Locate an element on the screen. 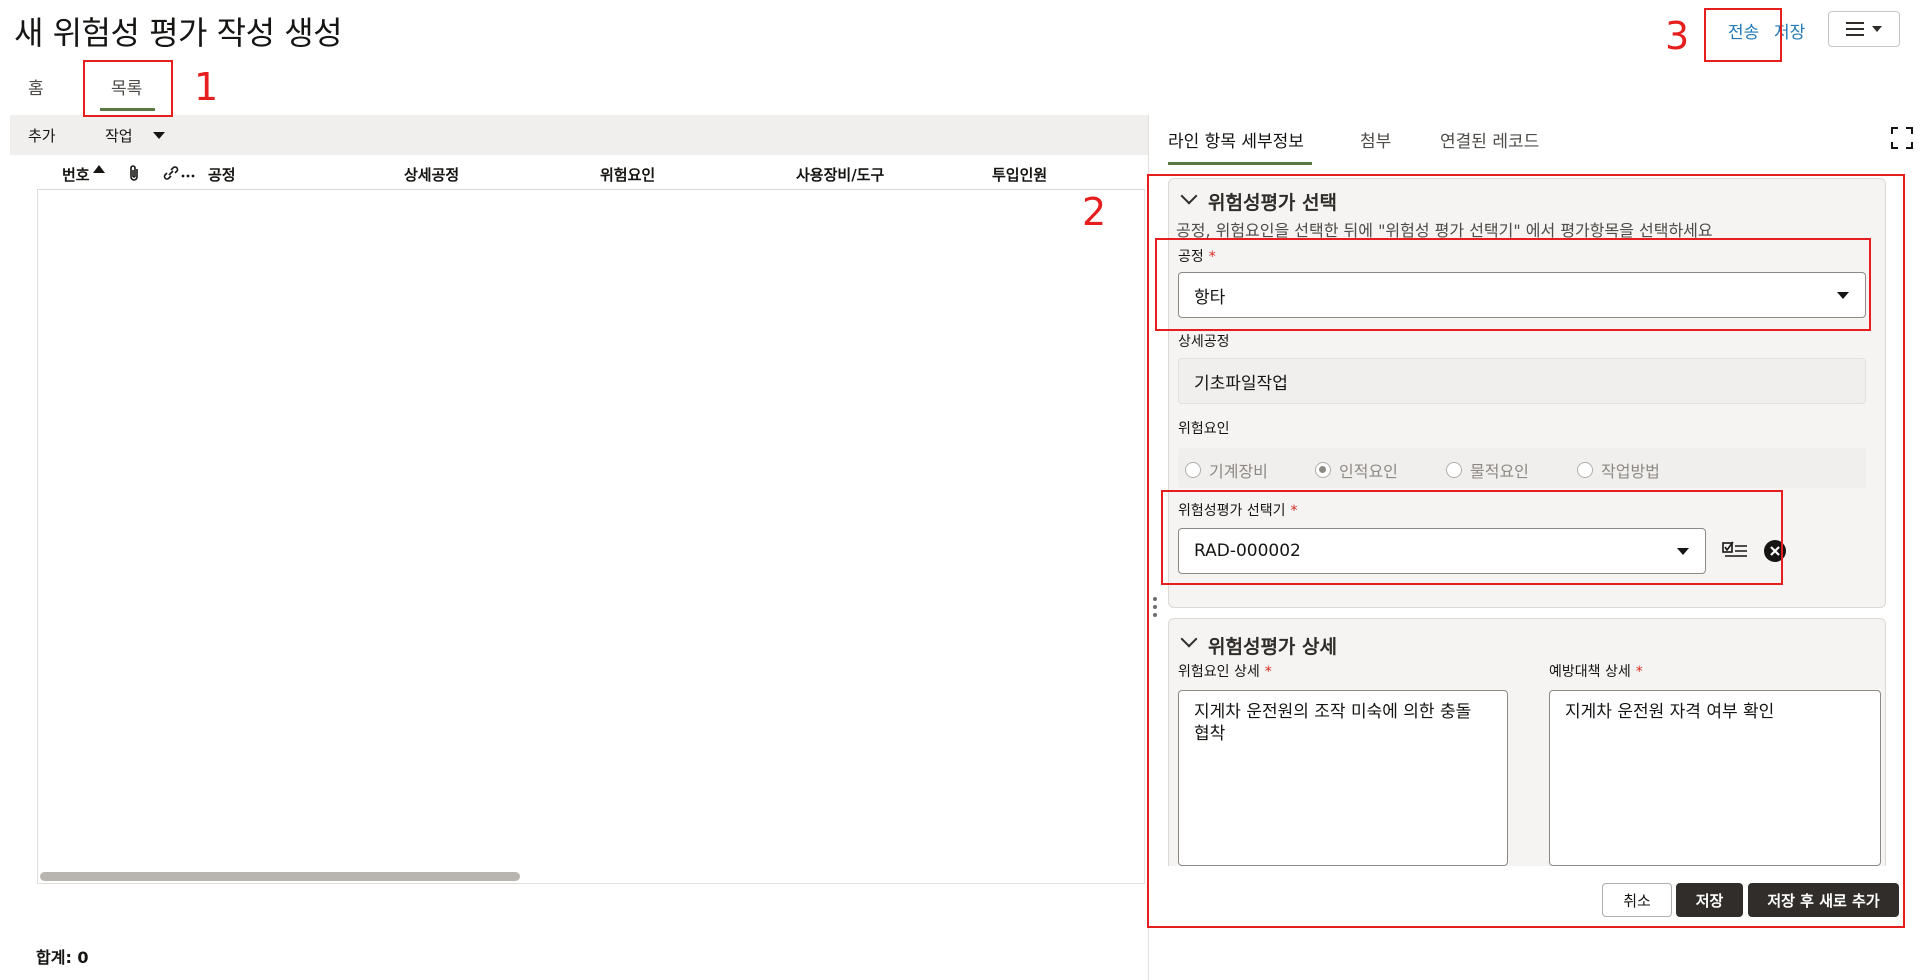 The image size is (1920, 980). send-link: 전송 is located at coordinates (1743, 30).